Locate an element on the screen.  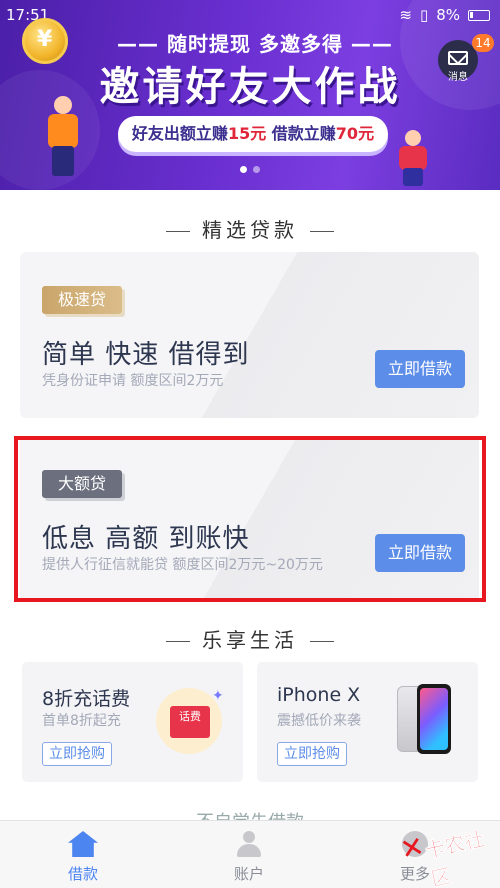
banner-title: 邀请好友大作战 is located at coordinates (250, 87).